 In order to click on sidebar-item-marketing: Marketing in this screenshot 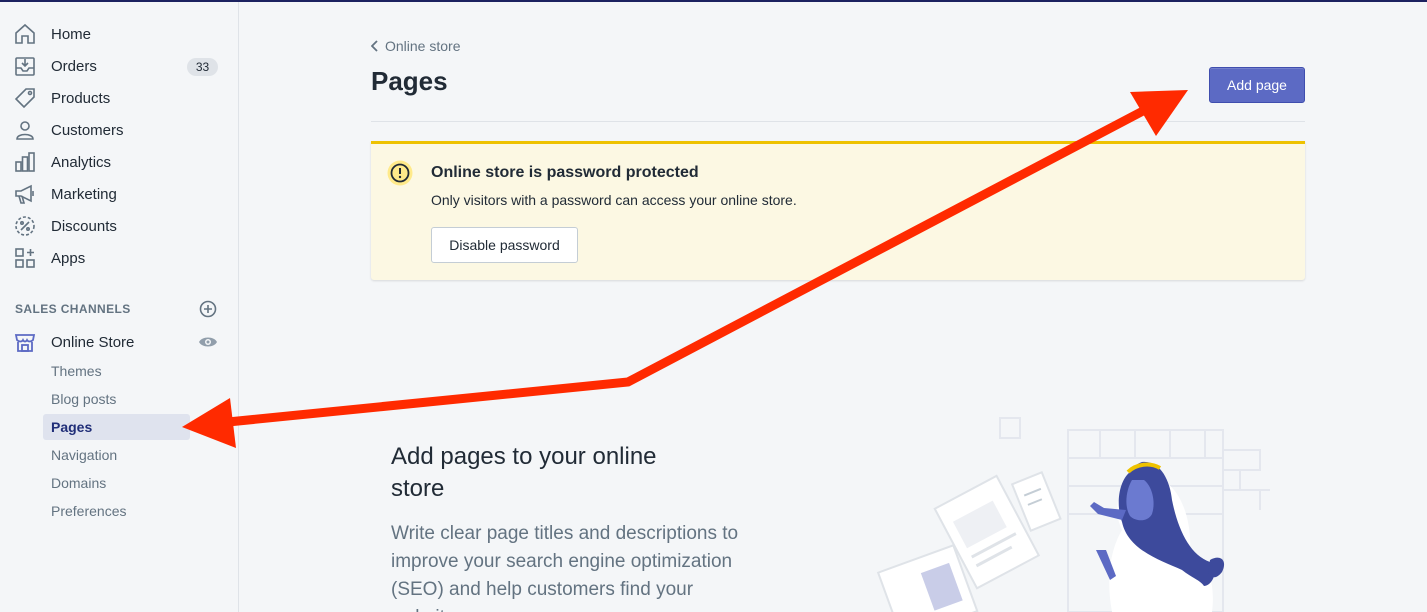, I will do `click(119, 194)`.